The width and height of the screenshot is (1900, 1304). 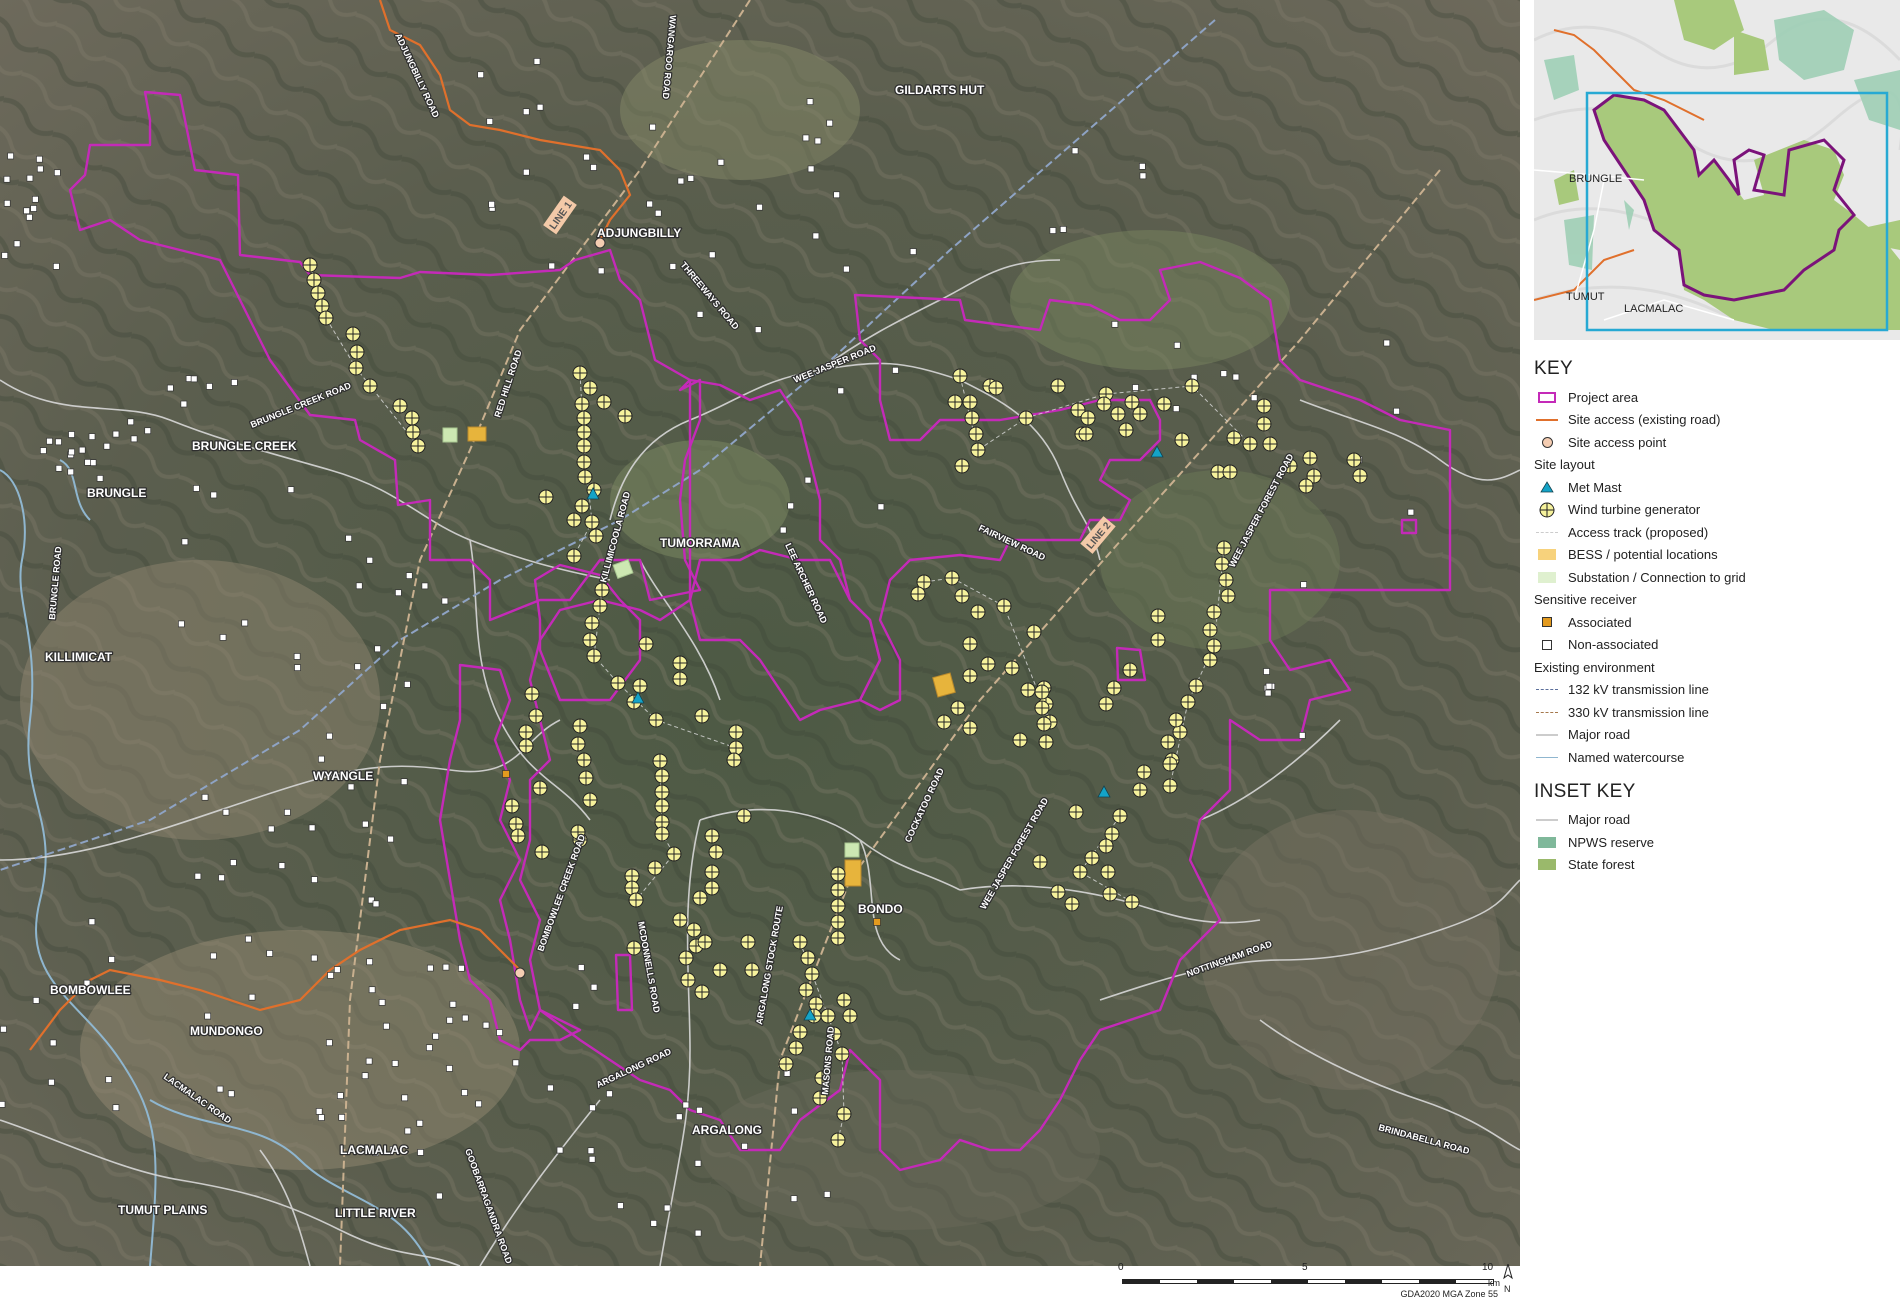 I want to click on substation, so click(x=852, y=850).